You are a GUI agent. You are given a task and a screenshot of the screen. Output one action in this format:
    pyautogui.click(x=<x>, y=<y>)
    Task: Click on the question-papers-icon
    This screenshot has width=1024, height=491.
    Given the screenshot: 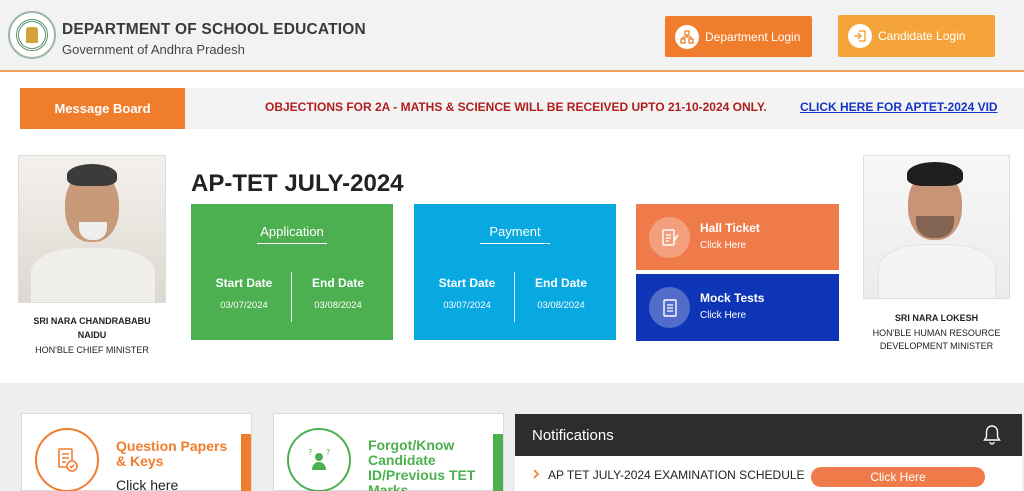 What is the action you would take?
    pyautogui.click(x=67, y=459)
    